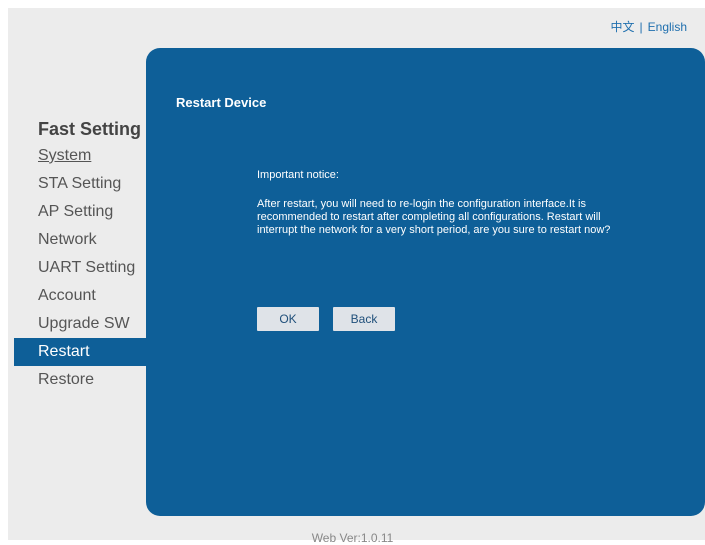  Describe the element at coordinates (298, 175) in the screenshot. I see `notice-heading: Important notice:` at that location.